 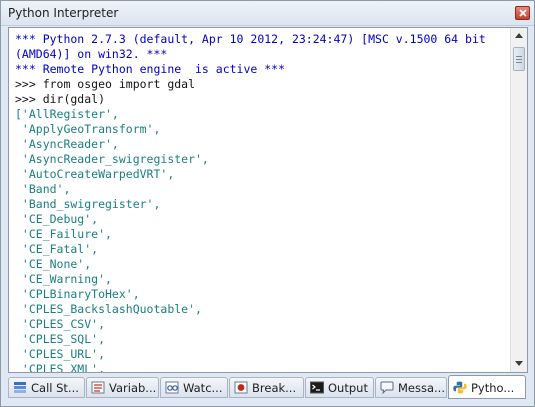 What do you see at coordinates (63, 279) in the screenshot?
I see `console-line: 'CE_Warning',` at bounding box center [63, 279].